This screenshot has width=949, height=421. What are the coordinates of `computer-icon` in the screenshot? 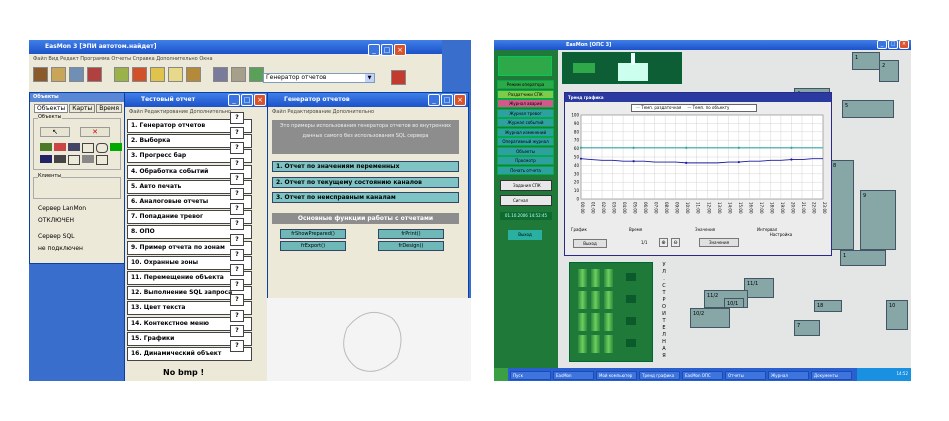 It's located at (76, 74).